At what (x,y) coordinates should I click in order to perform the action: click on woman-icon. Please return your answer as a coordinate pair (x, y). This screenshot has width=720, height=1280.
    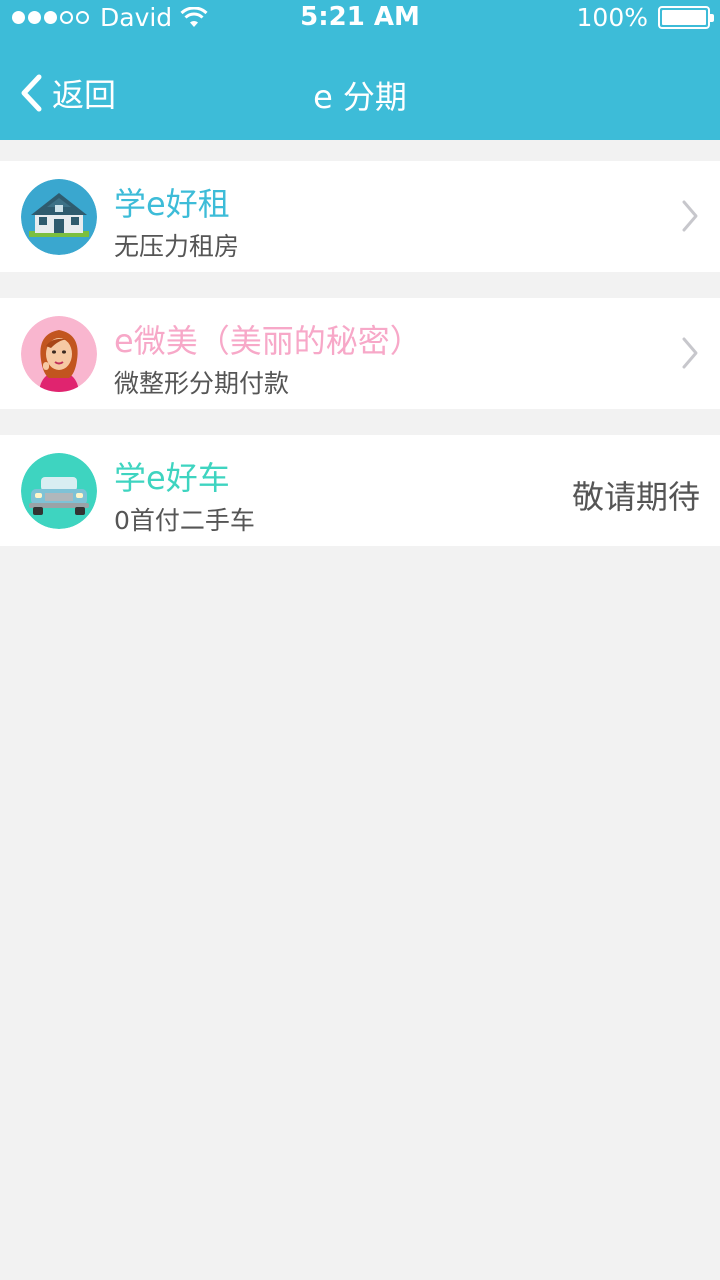
    Looking at the image, I should click on (59, 354).